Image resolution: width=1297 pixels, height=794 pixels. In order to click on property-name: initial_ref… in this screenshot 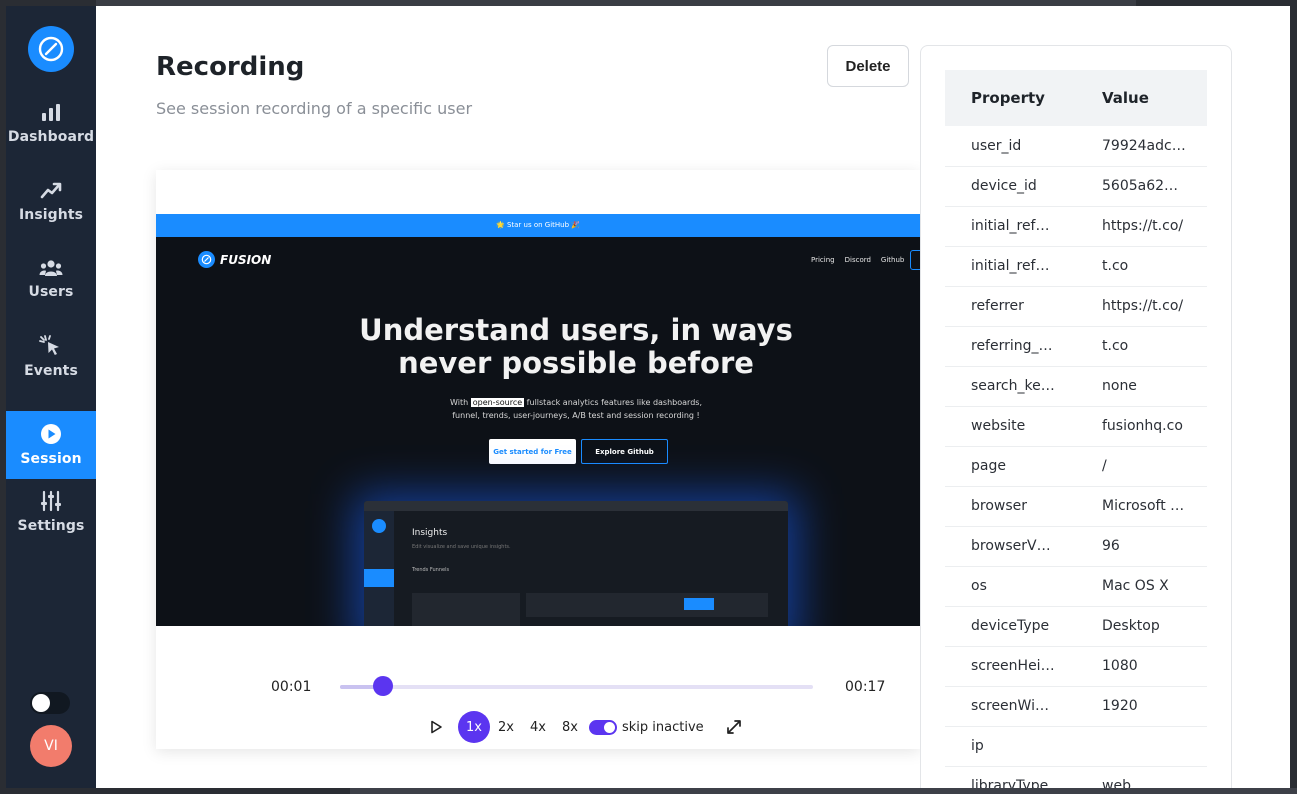, I will do `click(1010, 266)`.